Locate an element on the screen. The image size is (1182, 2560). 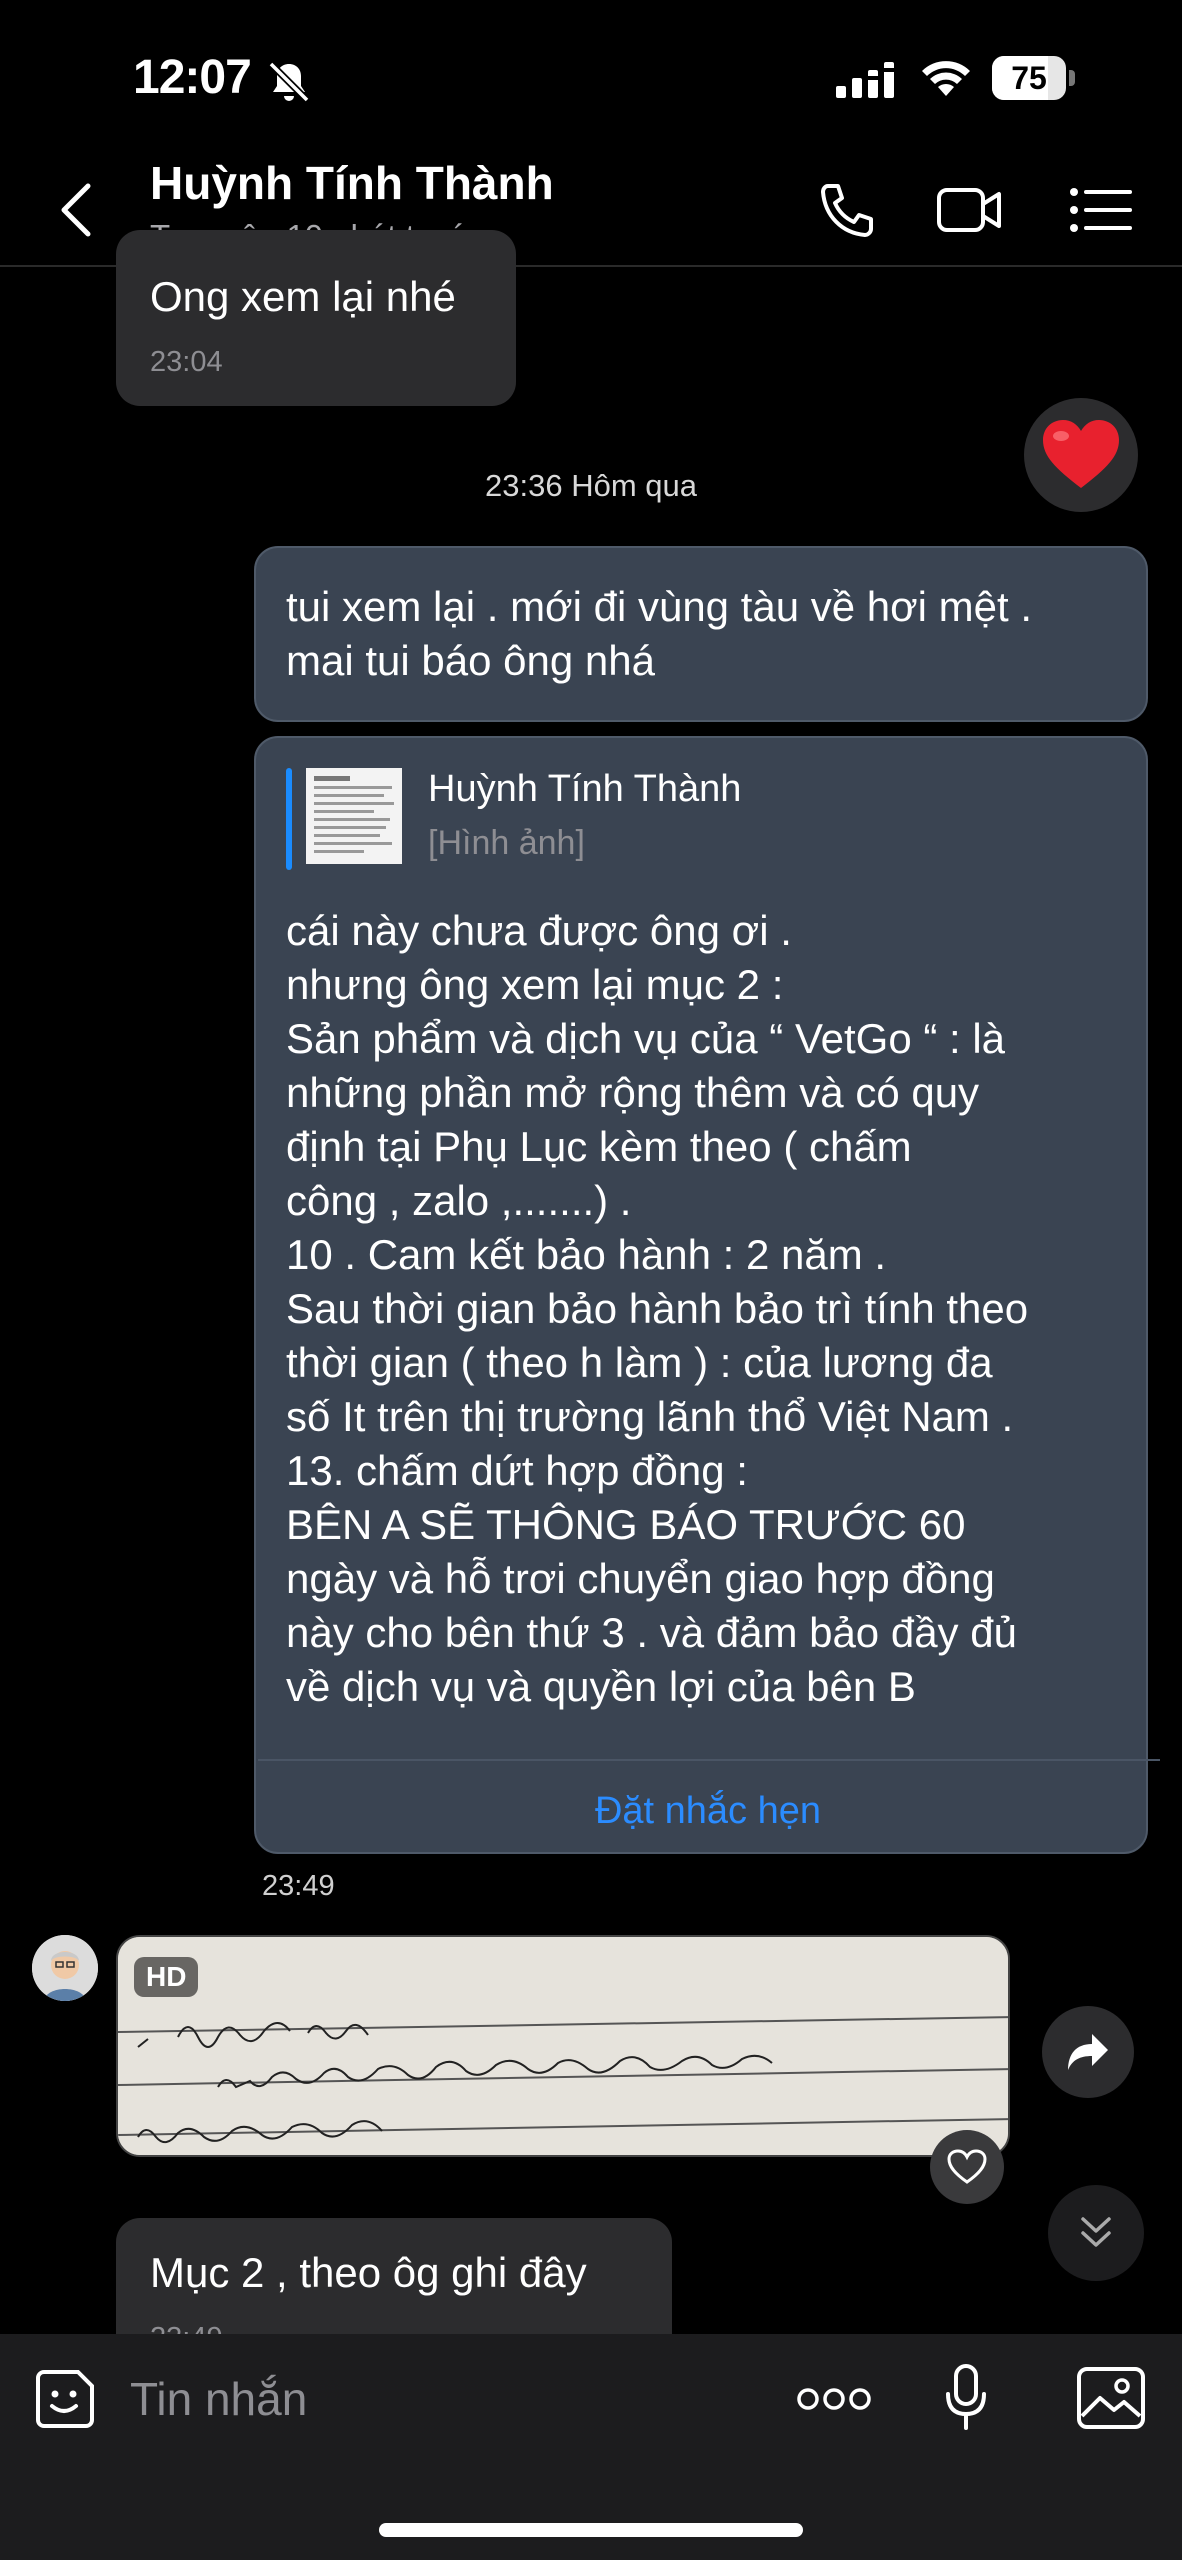
share-button is located at coordinates (1088, 2052).